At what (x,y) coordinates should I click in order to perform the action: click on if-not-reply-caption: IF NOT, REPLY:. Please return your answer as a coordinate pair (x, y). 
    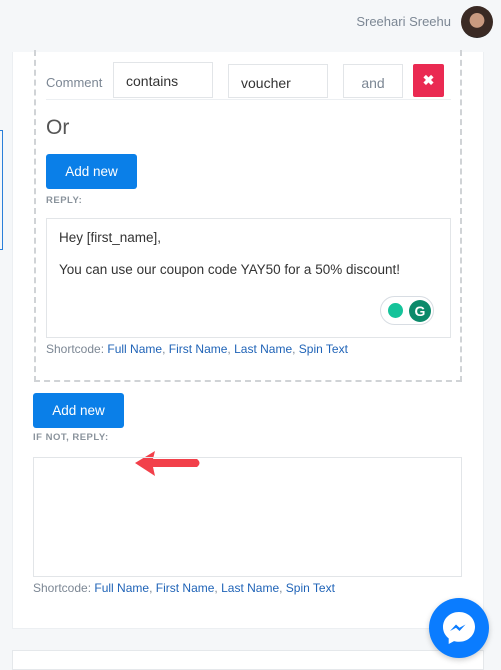
    Looking at the image, I should click on (71, 437).